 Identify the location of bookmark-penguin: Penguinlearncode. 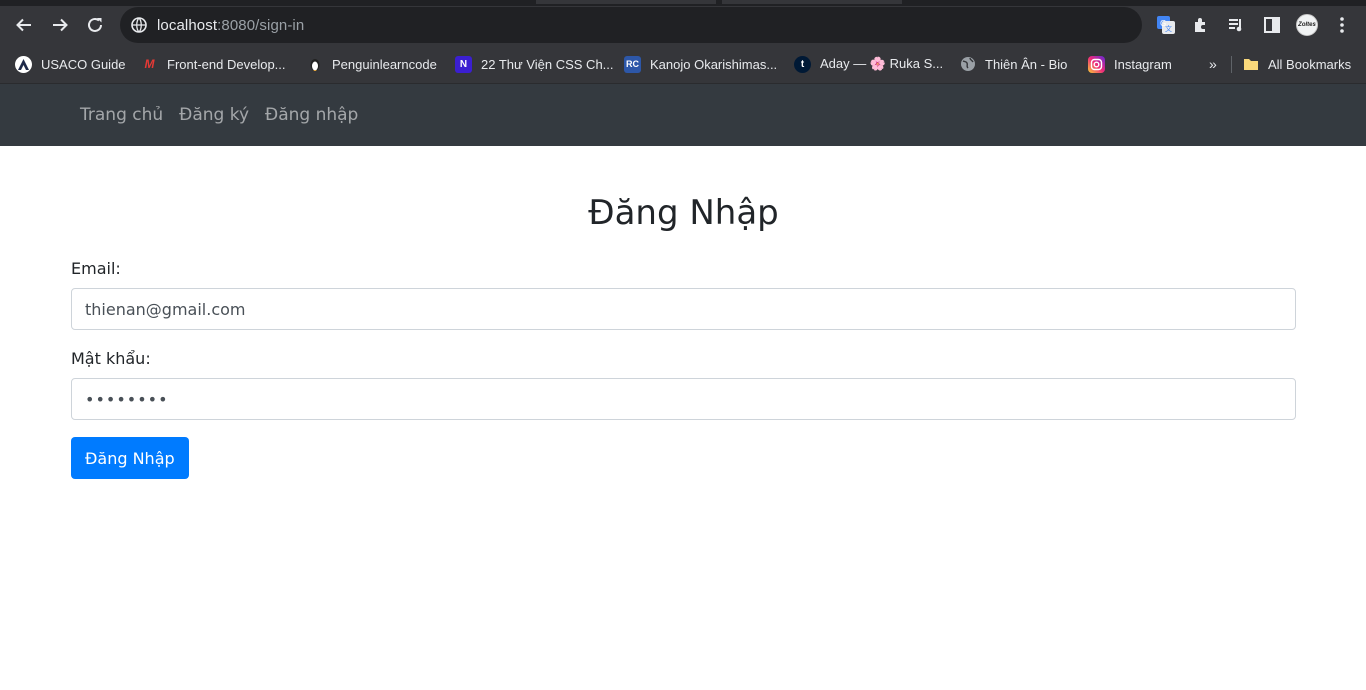
(371, 64).